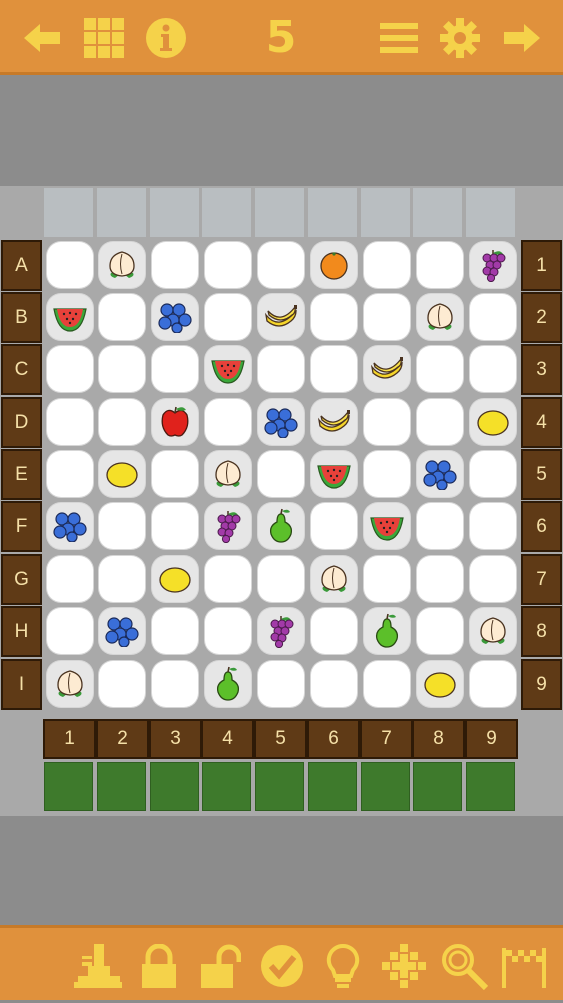 This screenshot has height=1003, width=563. What do you see at coordinates (460, 37) in the screenshot?
I see `gear-icon` at bounding box center [460, 37].